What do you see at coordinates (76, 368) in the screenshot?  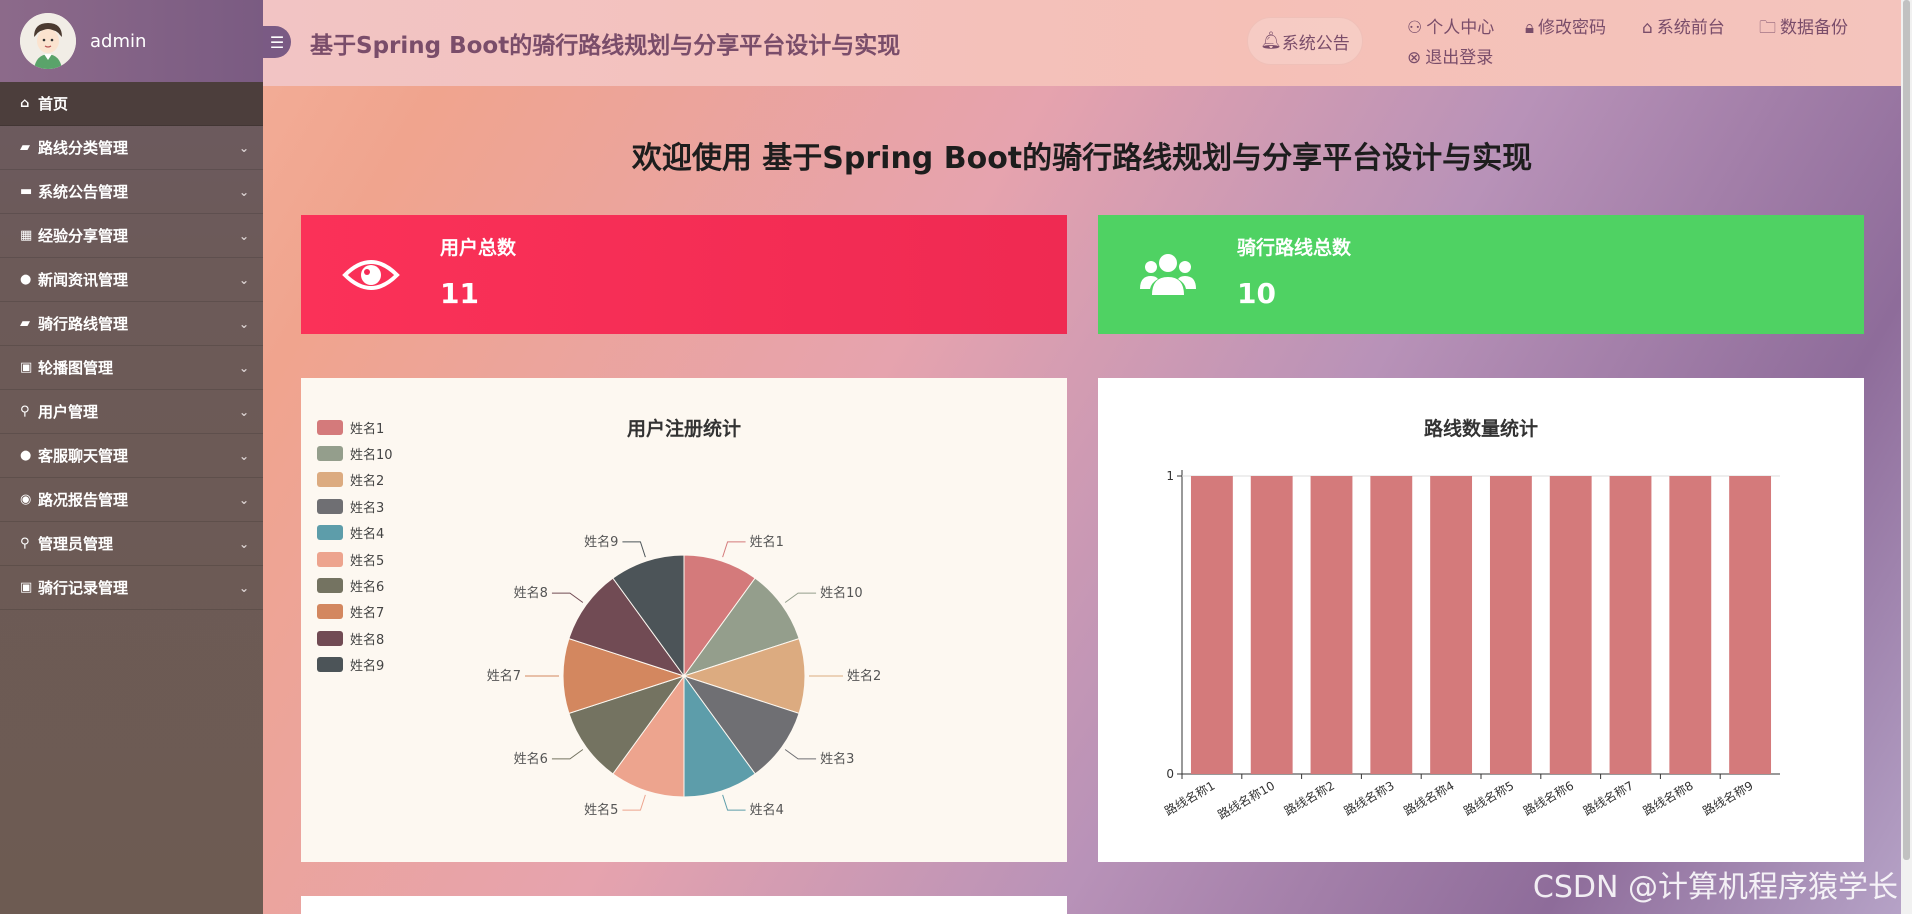 I see `sidebar-item-label: 轮播图管理` at bounding box center [76, 368].